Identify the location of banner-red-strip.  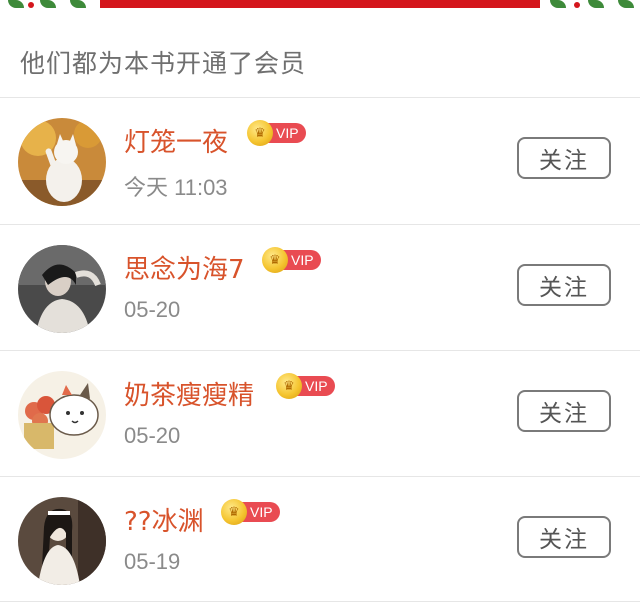
(320, 4).